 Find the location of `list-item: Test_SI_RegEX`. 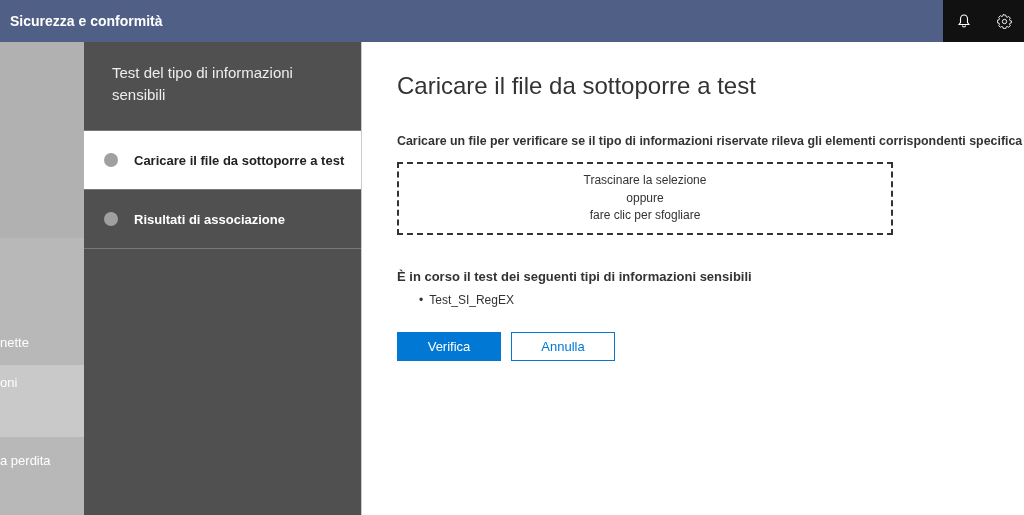

list-item: Test_SI_RegEX is located at coordinates (471, 300).